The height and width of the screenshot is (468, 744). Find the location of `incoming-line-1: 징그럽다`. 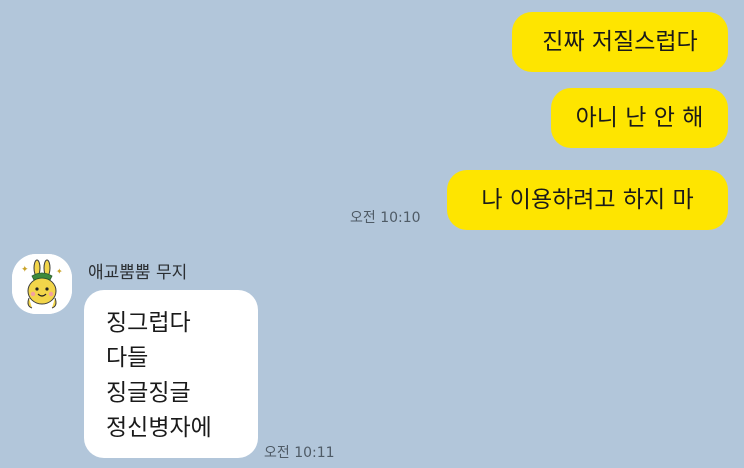

incoming-line-1: 징그럽다 is located at coordinates (148, 323).